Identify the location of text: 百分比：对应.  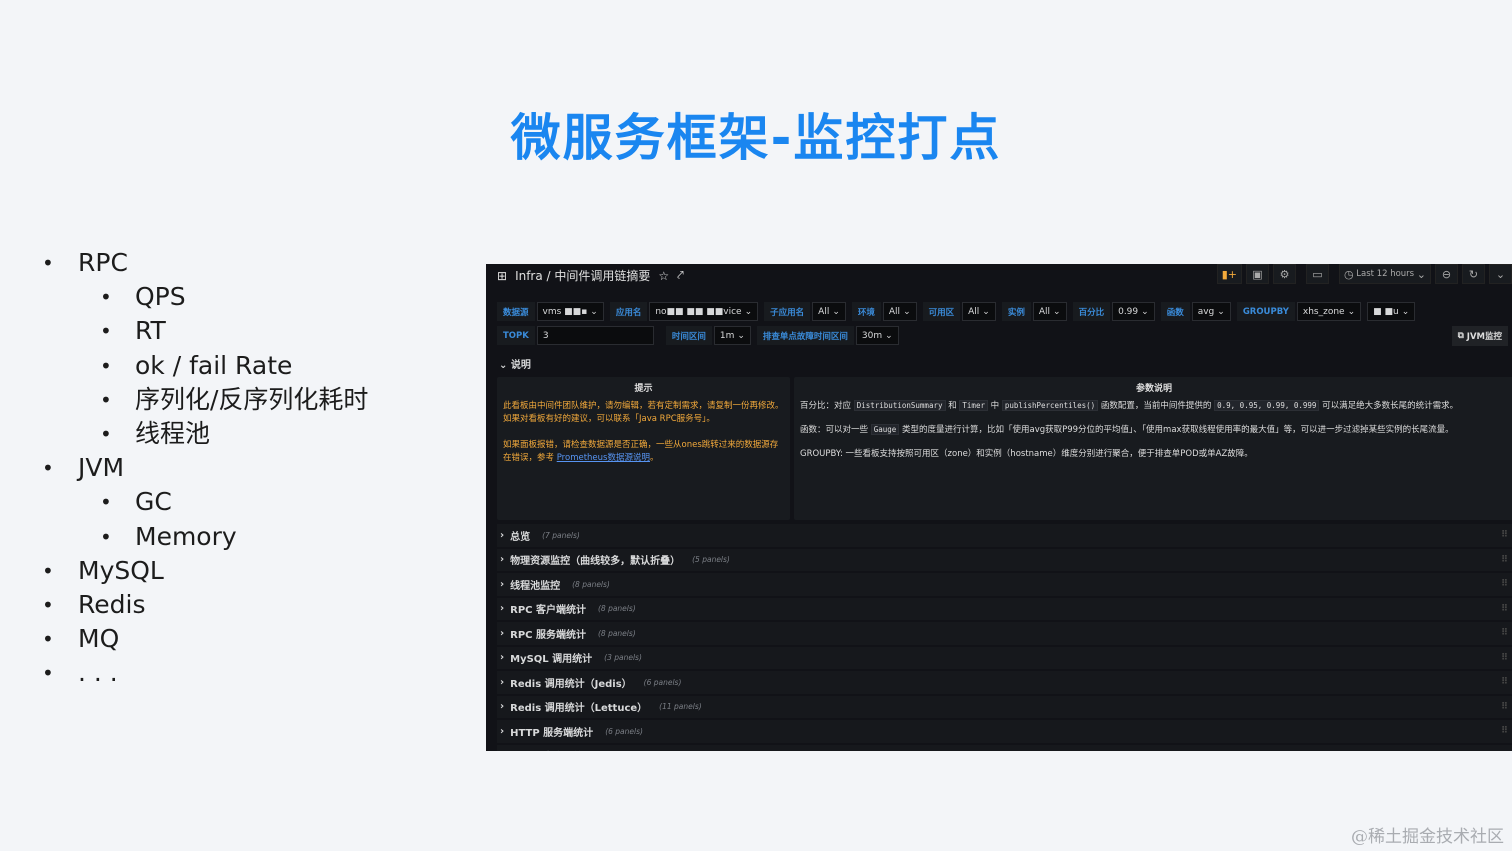
(827, 406).